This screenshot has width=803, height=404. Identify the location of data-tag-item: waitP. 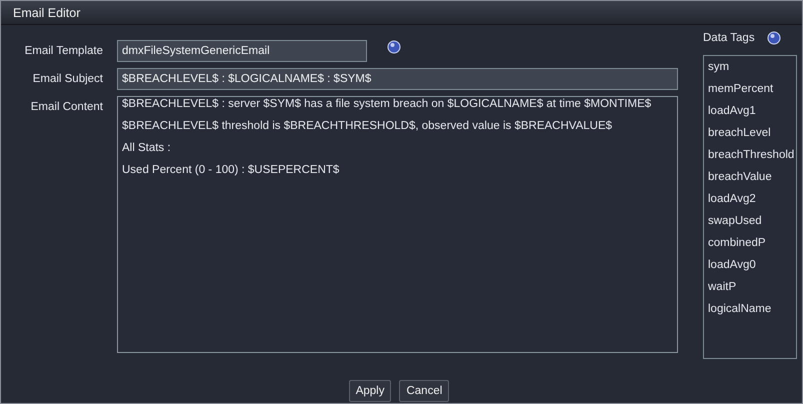
(752, 290).